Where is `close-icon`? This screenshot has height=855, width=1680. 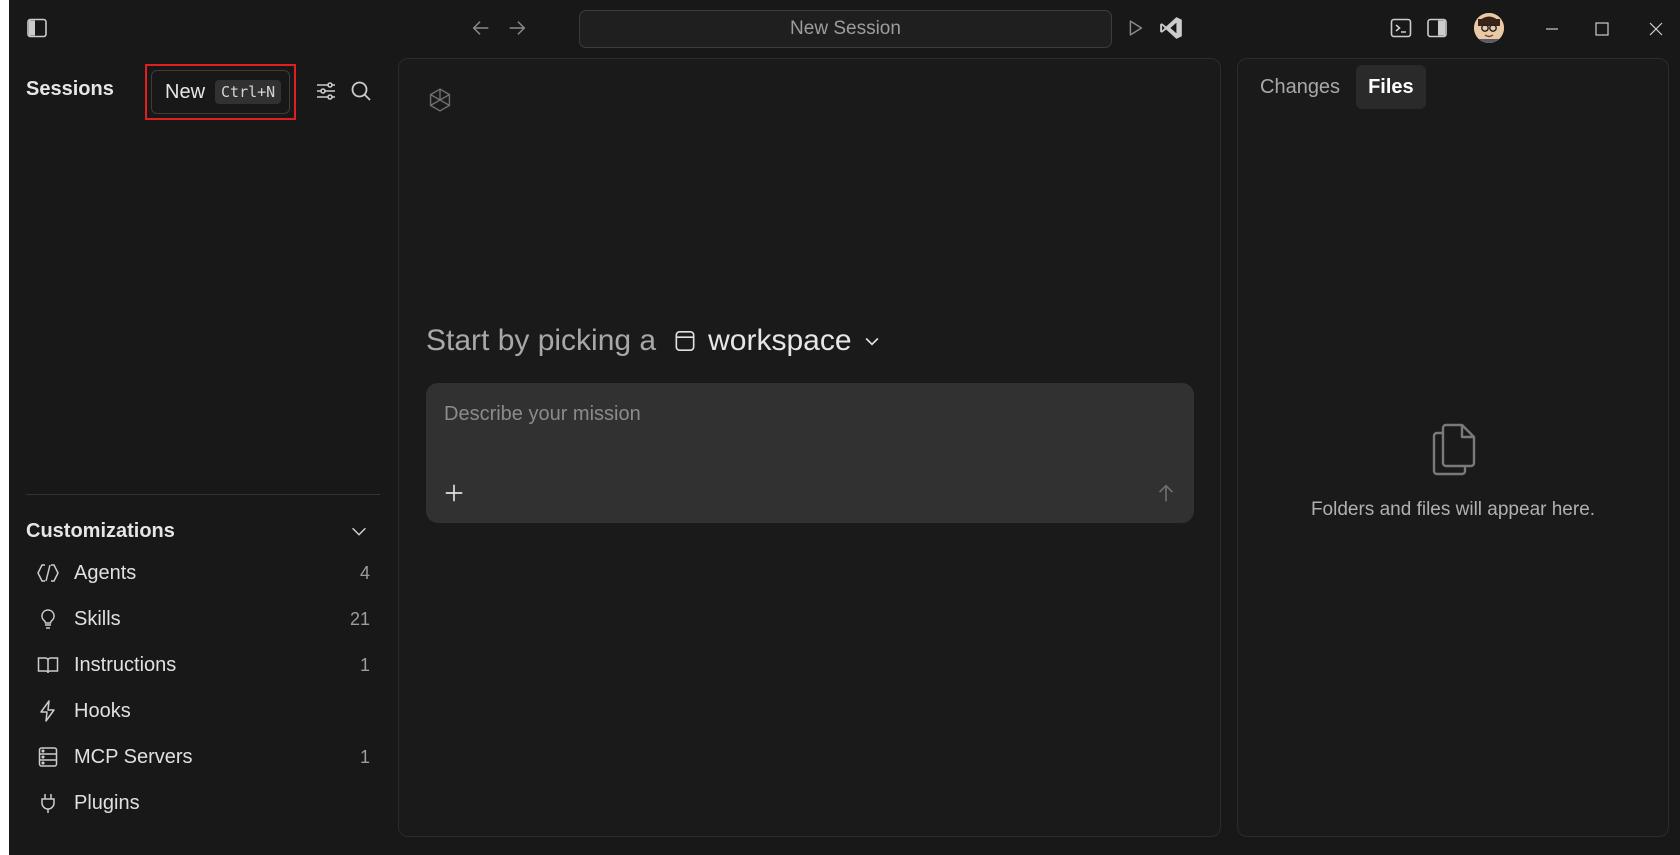 close-icon is located at coordinates (1656, 29).